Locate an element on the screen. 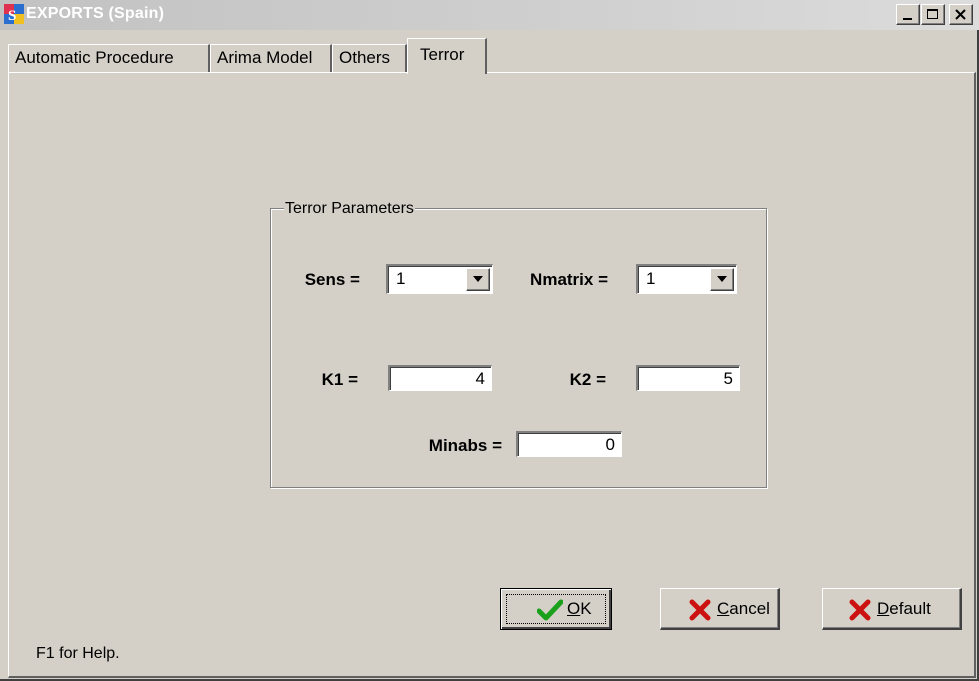 The width and height of the screenshot is (979, 681). minabs-value: 0 is located at coordinates (610, 444).